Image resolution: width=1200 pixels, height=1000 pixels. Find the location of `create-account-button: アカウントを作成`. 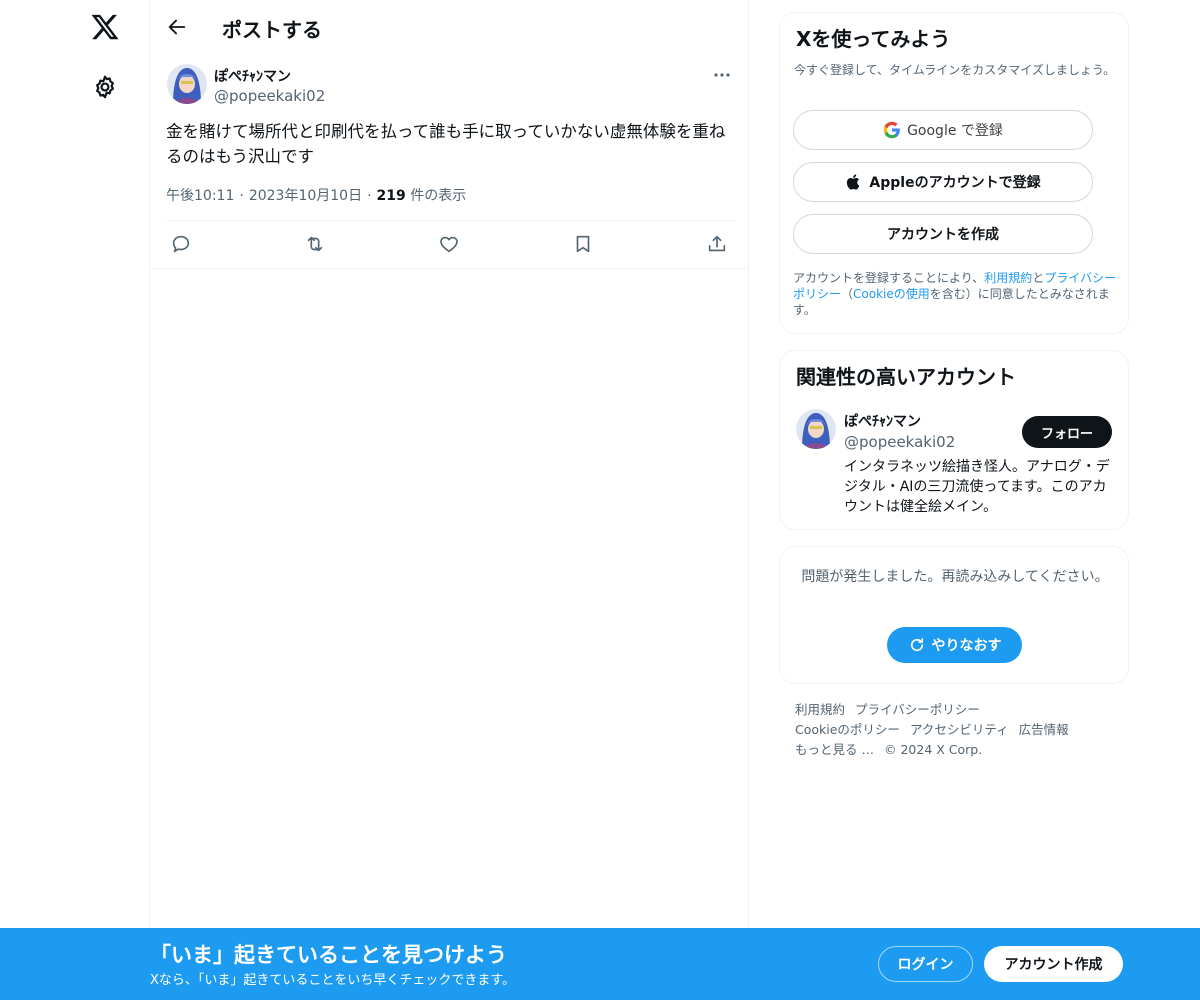

create-account-button: アカウントを作成 is located at coordinates (943, 234).